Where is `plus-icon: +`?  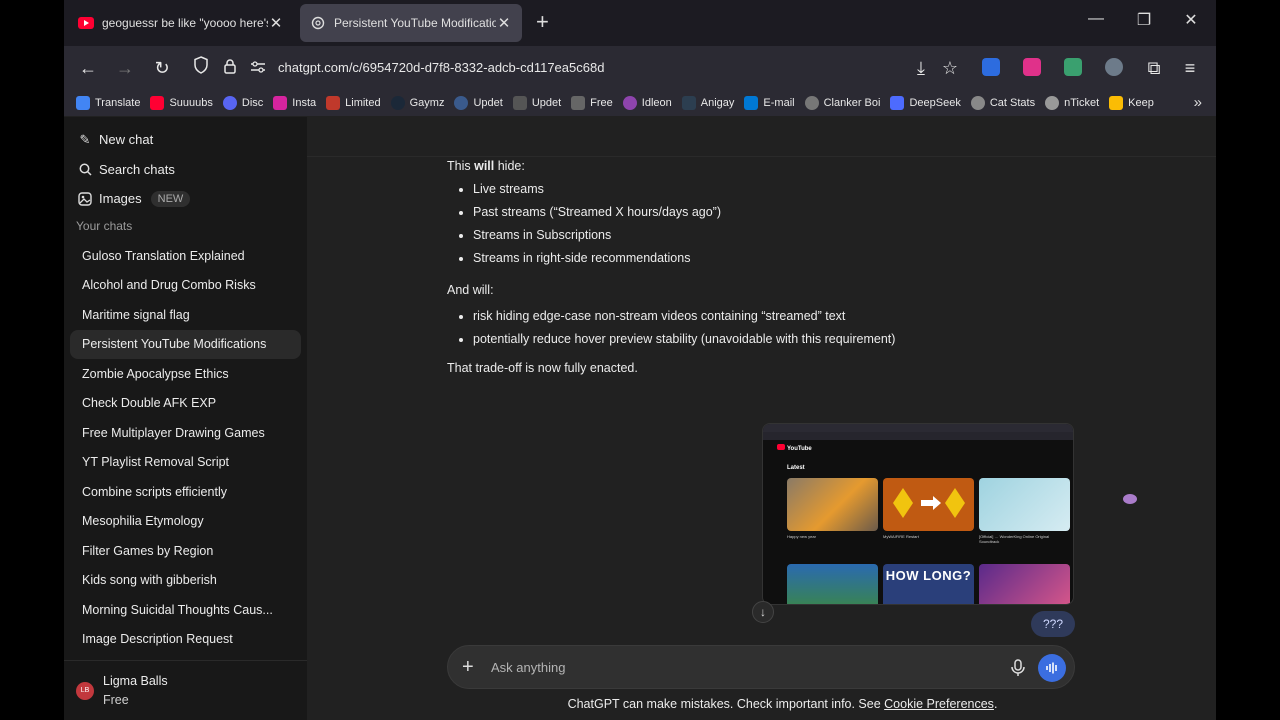 plus-icon: + is located at coordinates (468, 667).